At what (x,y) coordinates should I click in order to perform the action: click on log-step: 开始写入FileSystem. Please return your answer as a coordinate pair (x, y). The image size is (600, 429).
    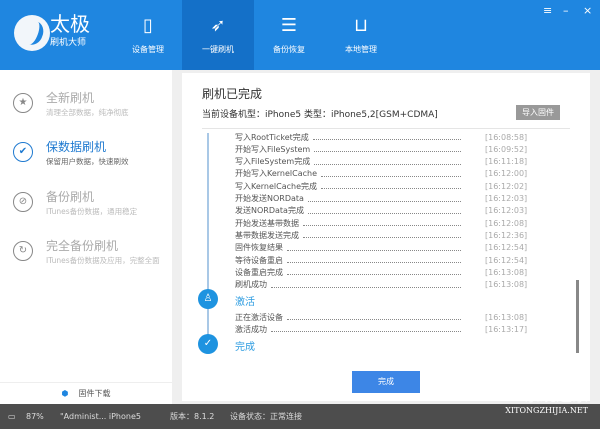
    Looking at the image, I should click on (273, 149).